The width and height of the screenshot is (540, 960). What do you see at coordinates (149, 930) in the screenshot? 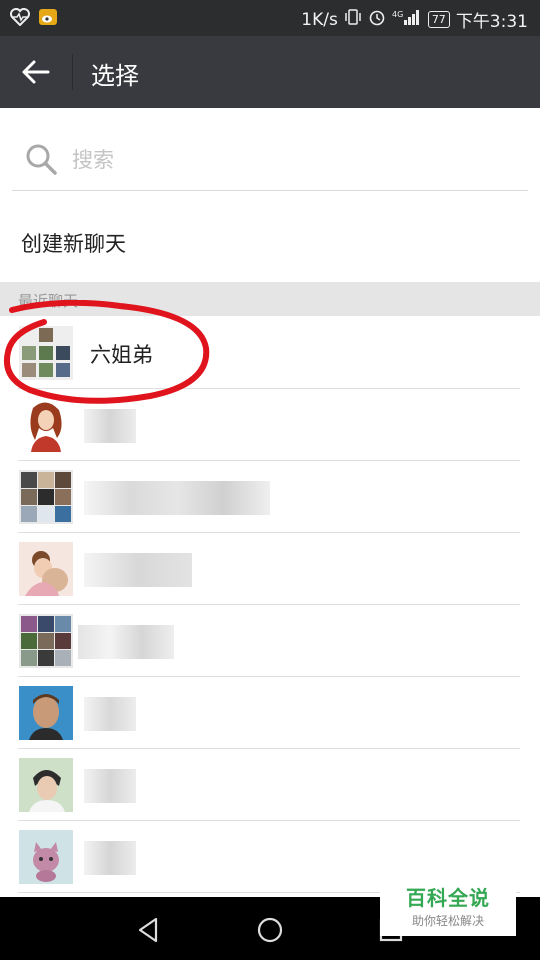
I see `nav-back-icon` at bounding box center [149, 930].